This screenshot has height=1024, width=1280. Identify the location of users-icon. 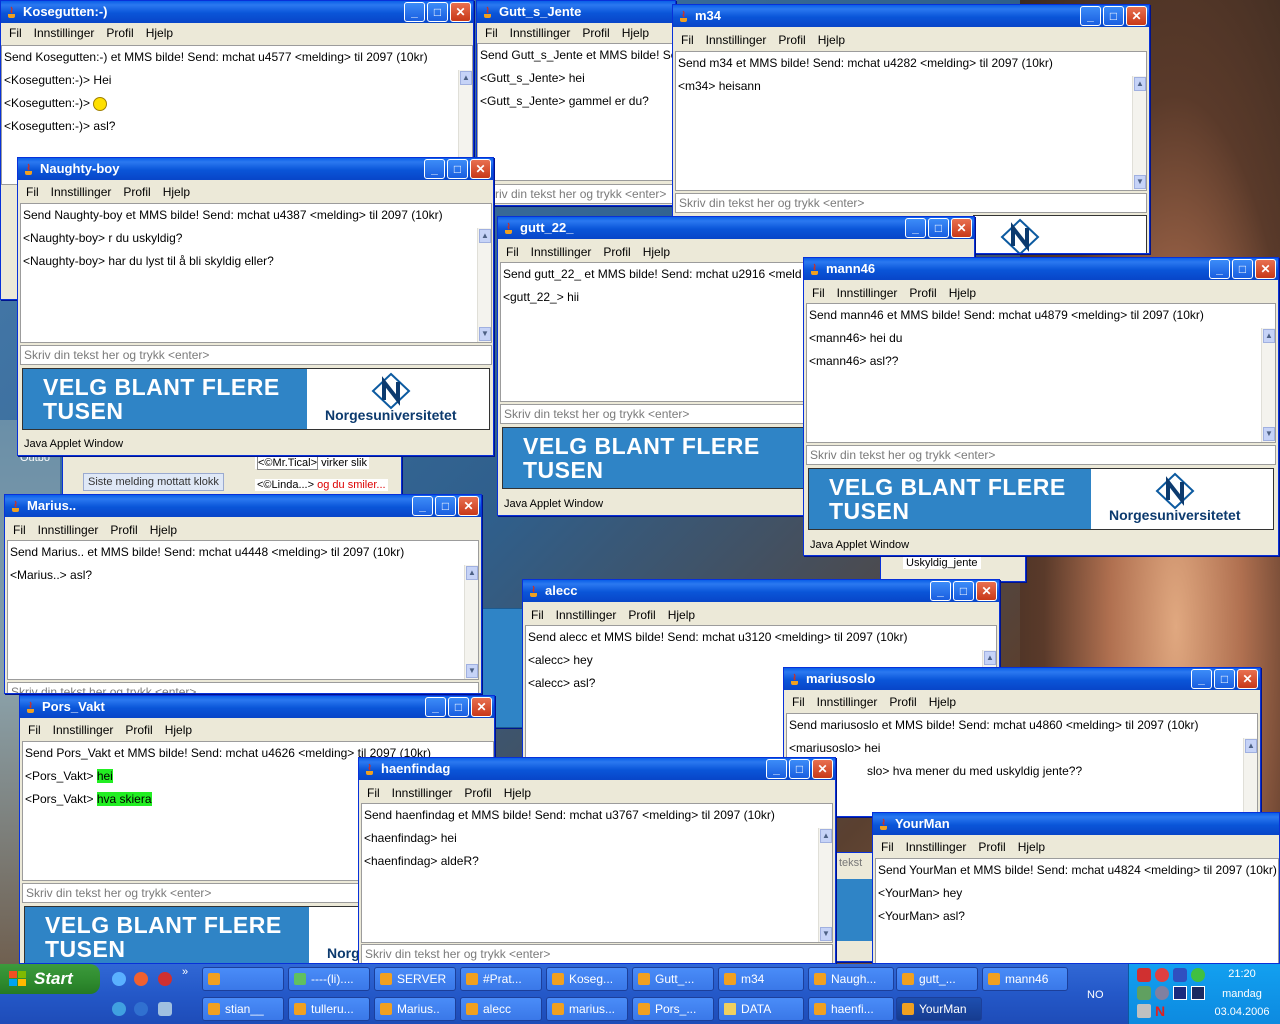
(1198, 975).